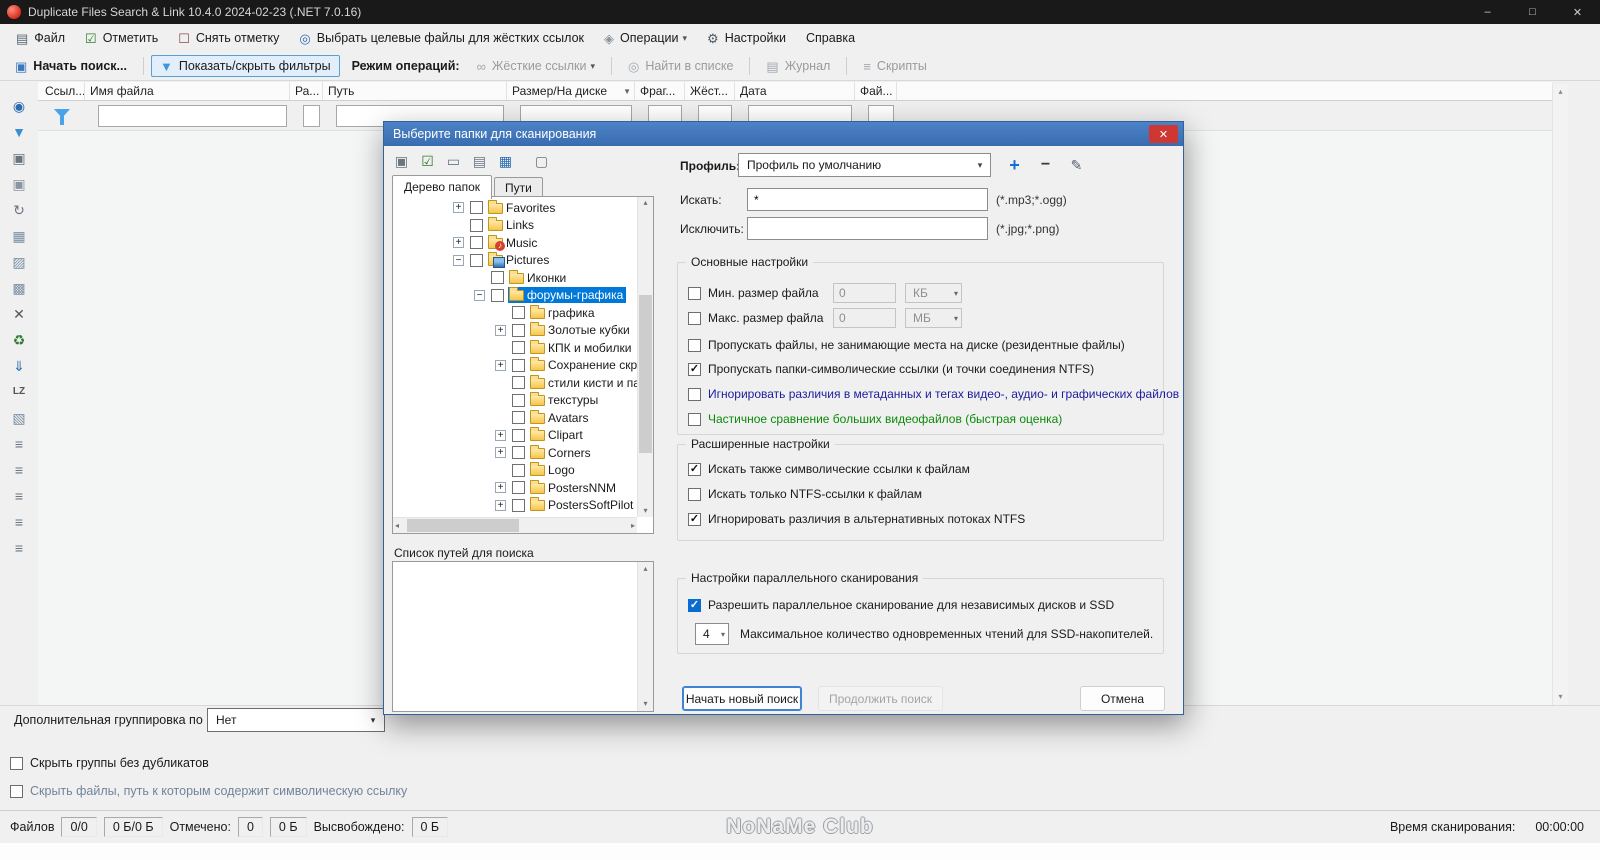  What do you see at coordinates (867, 228) in the screenshot?
I see `exclude-mask-input` at bounding box center [867, 228].